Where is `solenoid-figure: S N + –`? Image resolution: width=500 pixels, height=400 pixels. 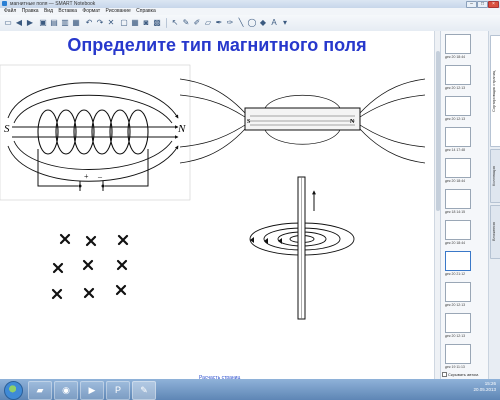 solenoid-figure: S N + – is located at coordinates (95, 132).